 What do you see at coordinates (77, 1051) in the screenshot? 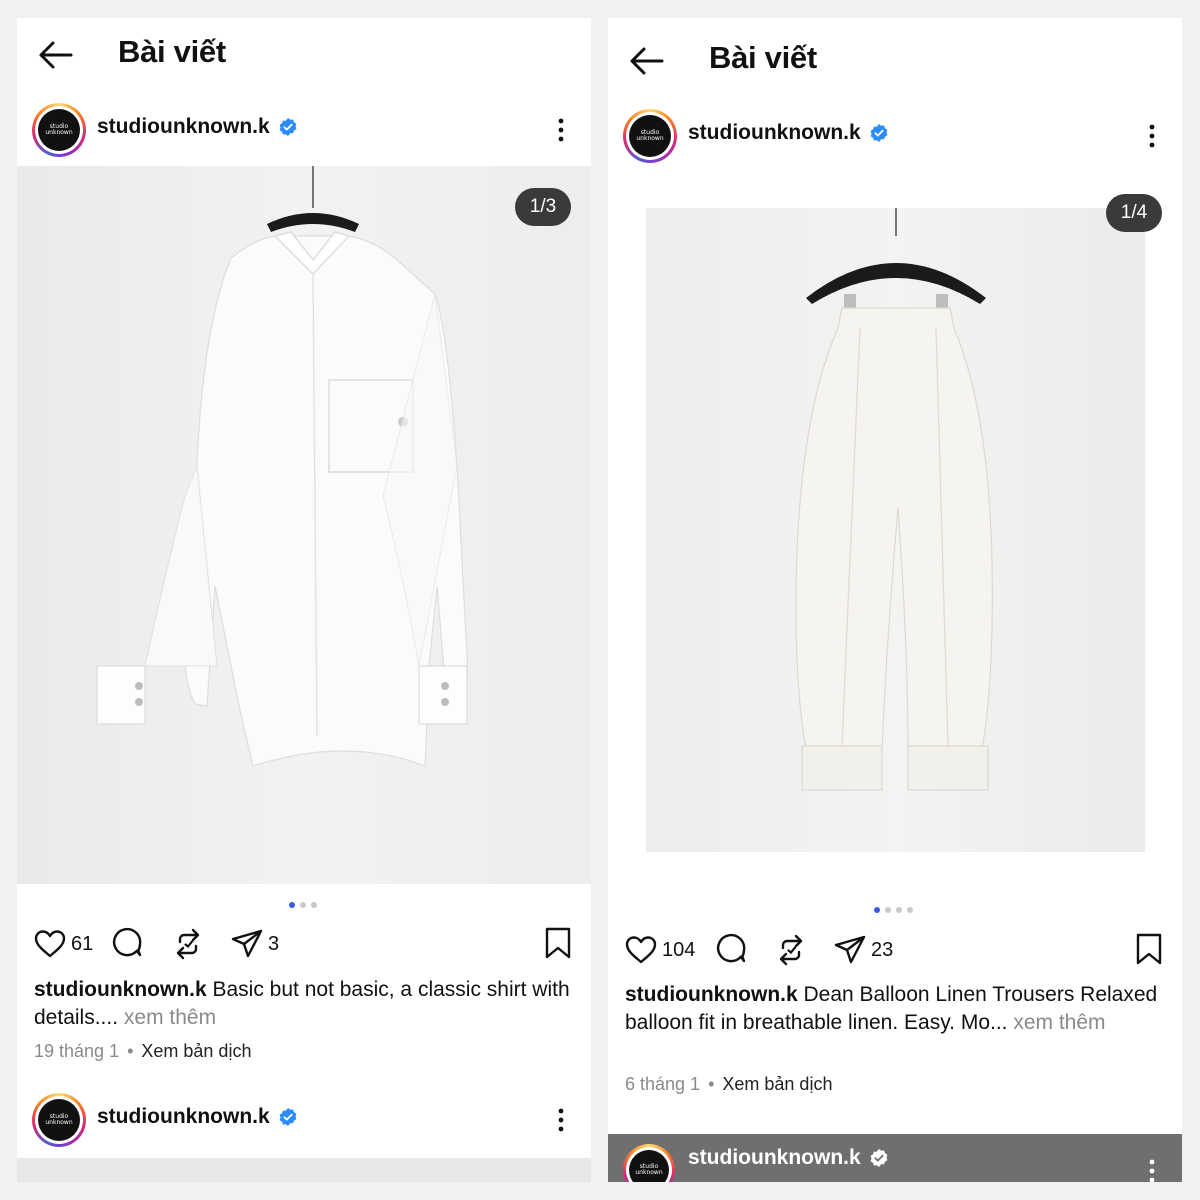
I see `post-date: 19 tháng 1` at bounding box center [77, 1051].